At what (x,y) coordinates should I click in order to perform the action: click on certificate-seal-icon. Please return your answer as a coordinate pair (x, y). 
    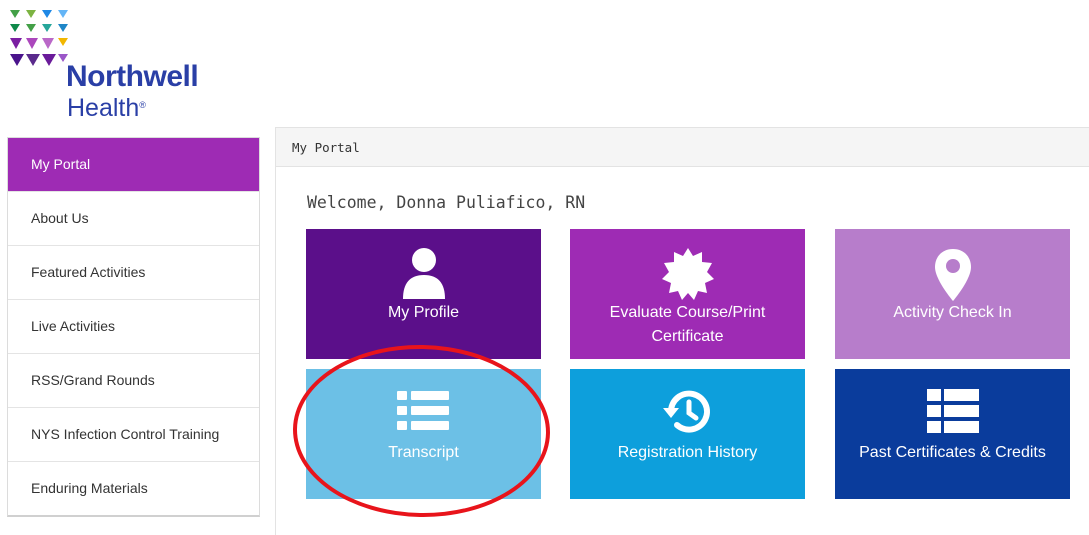
    Looking at the image, I should click on (687, 275).